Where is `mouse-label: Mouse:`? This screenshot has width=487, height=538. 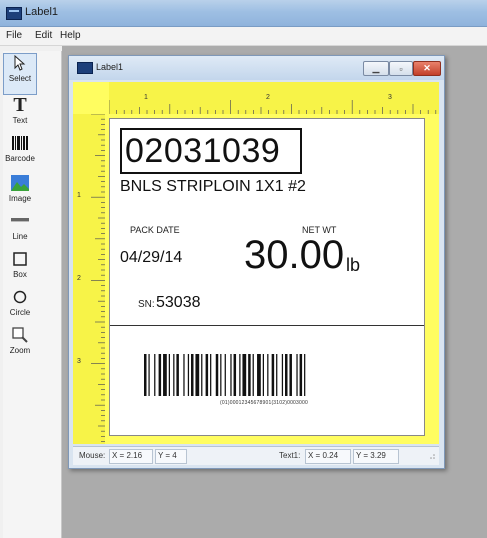
mouse-label: Mouse: is located at coordinates (92, 455).